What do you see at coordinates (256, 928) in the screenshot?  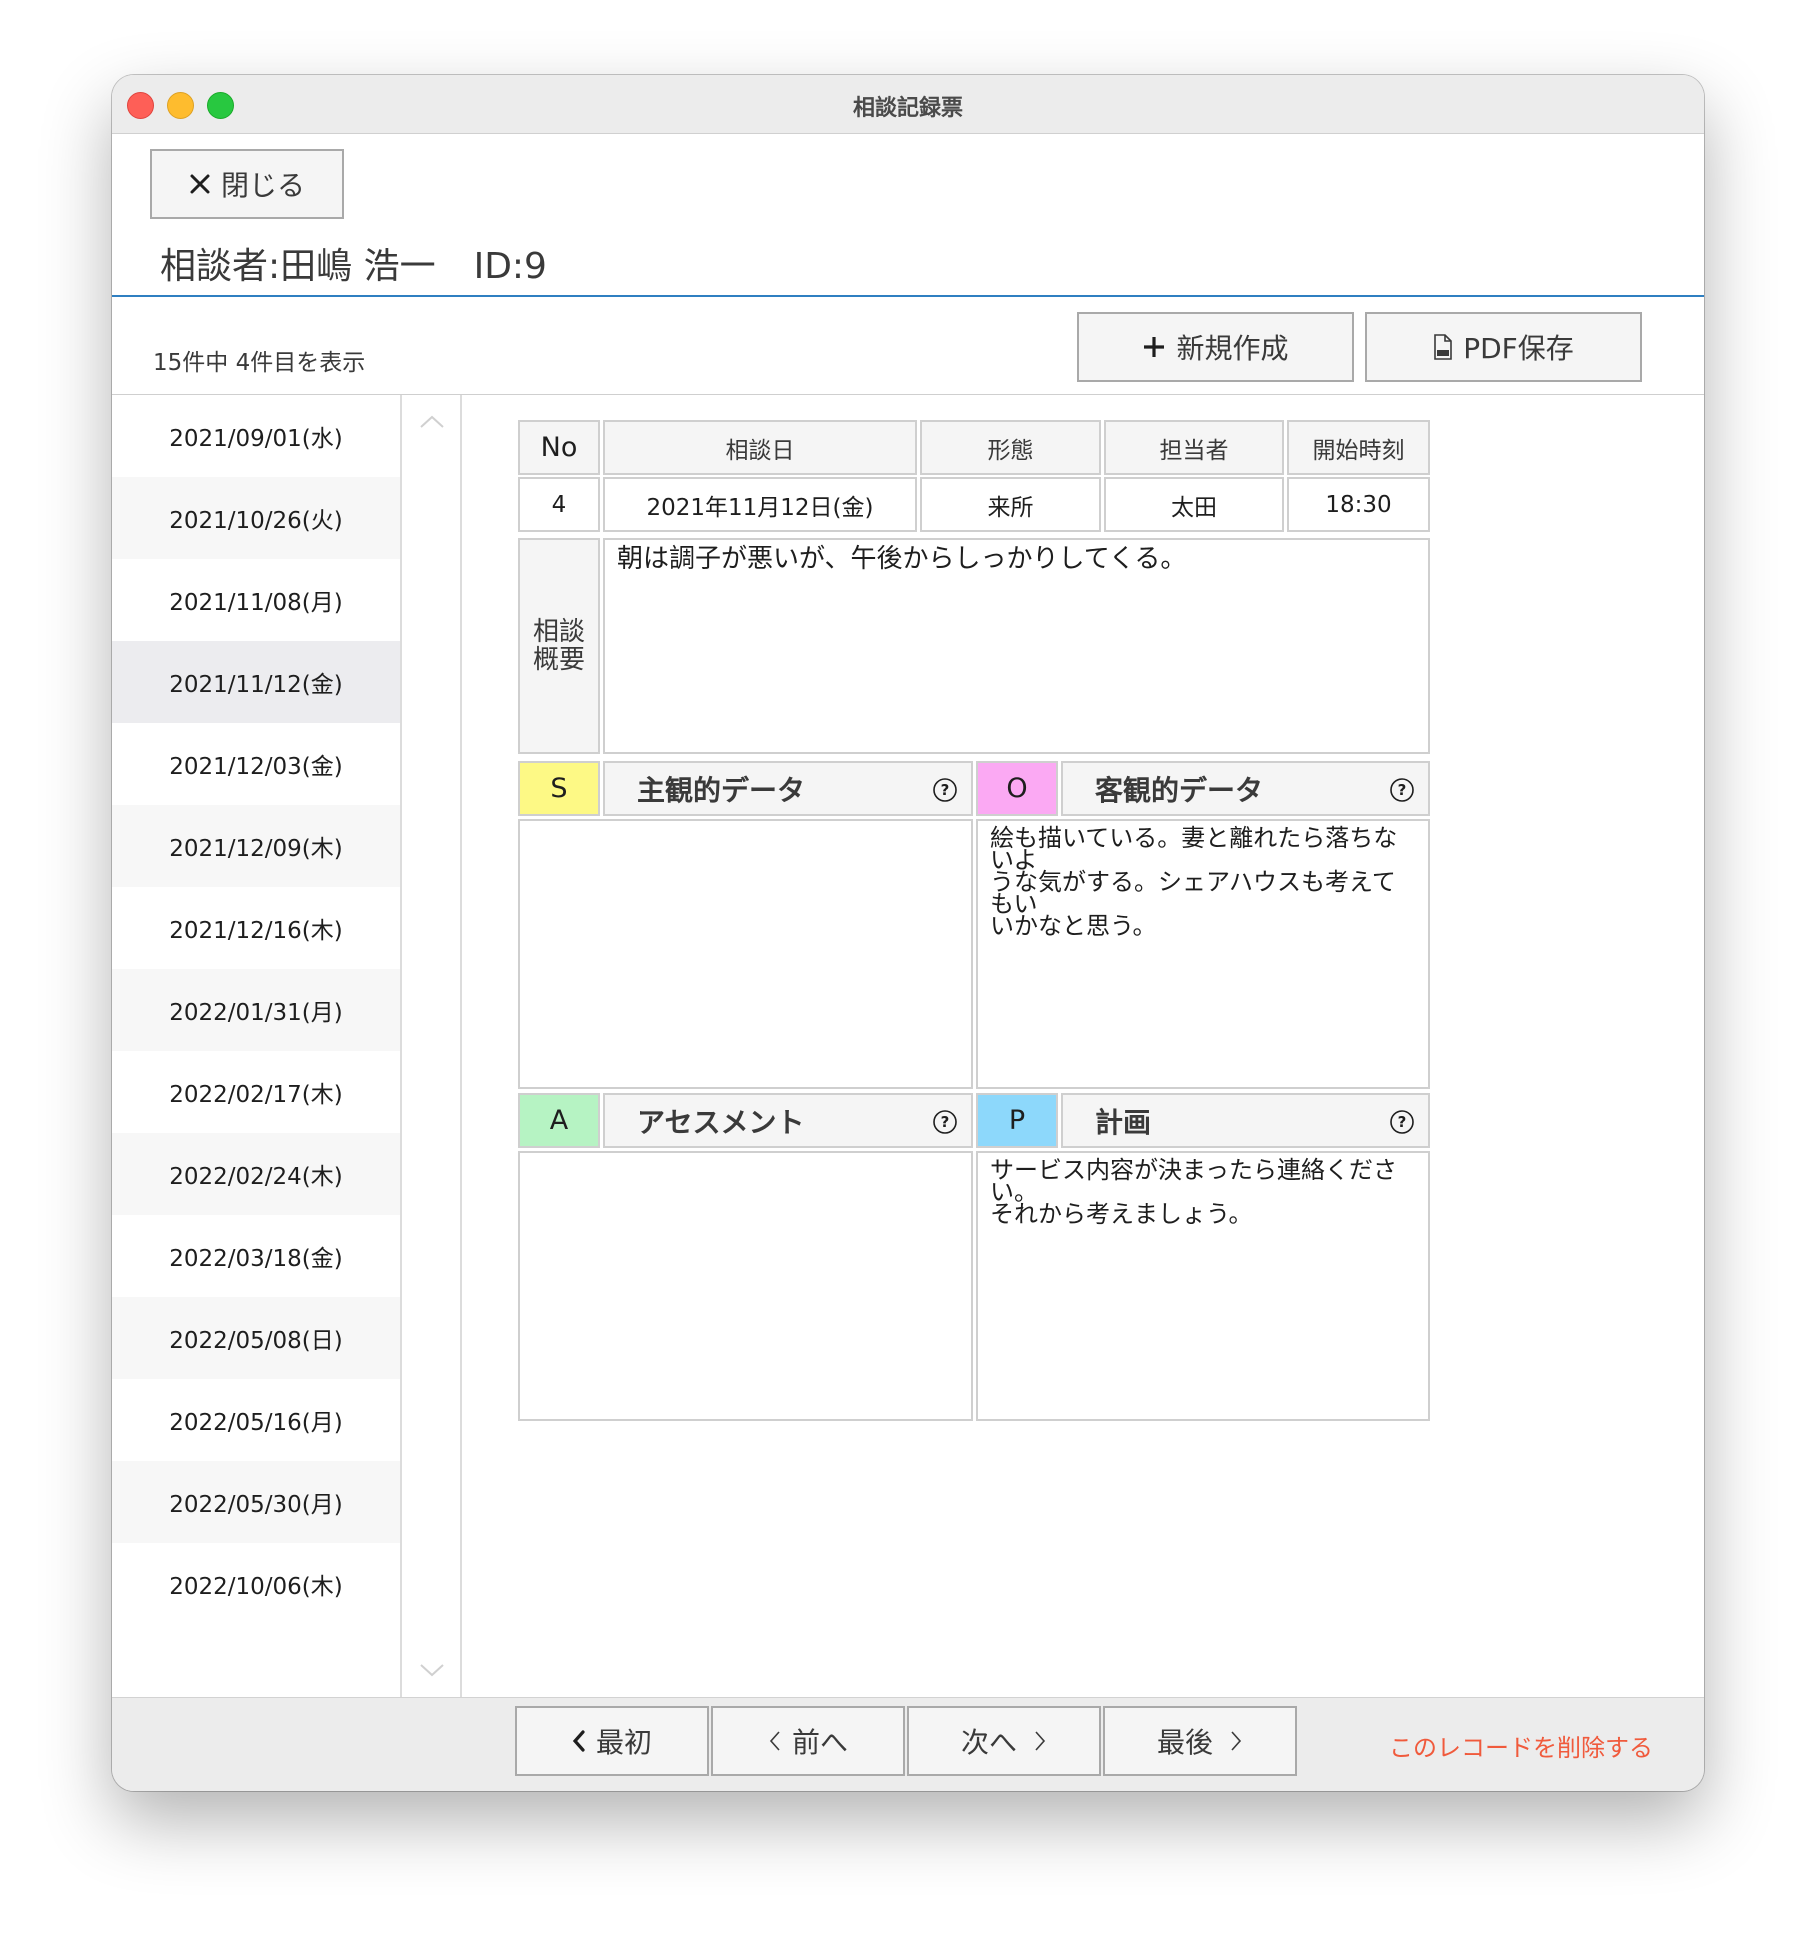 I see `date-list-item: 2021/12/16(木)` at bounding box center [256, 928].